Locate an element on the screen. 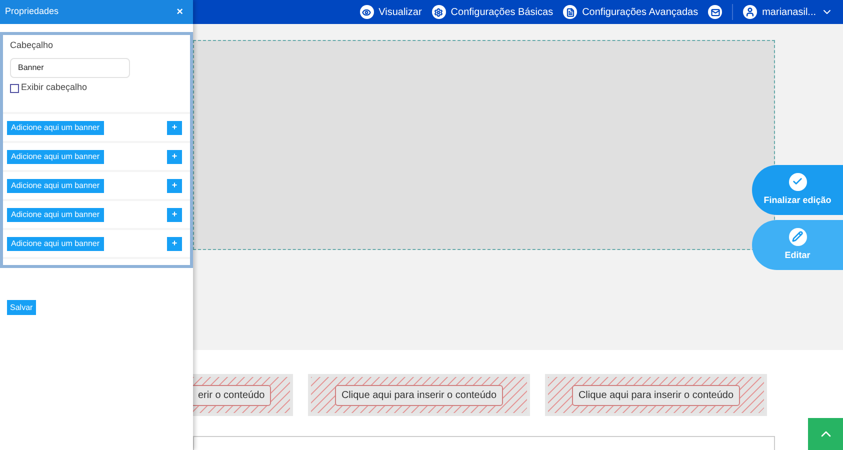  document-icon is located at coordinates (570, 12).